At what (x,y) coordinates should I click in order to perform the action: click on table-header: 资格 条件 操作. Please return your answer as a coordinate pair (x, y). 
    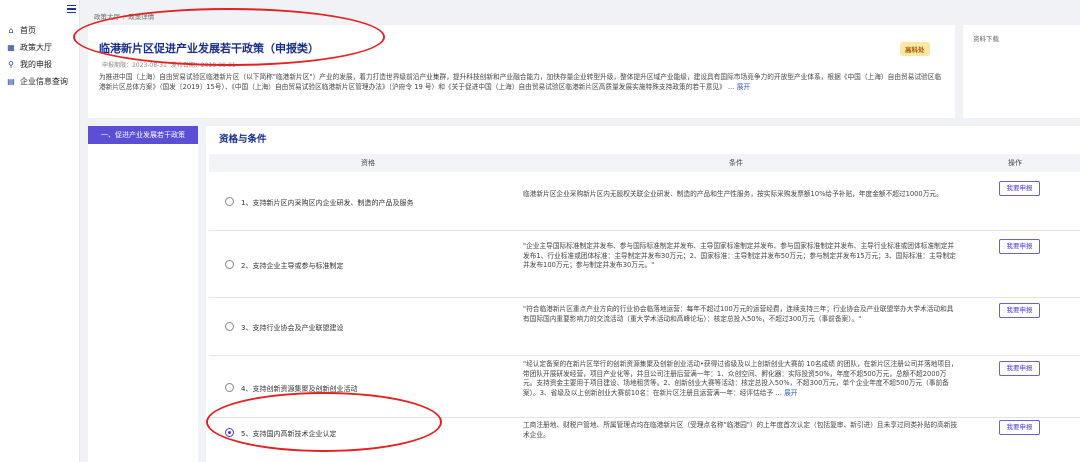
    Looking at the image, I should click on (644, 163).